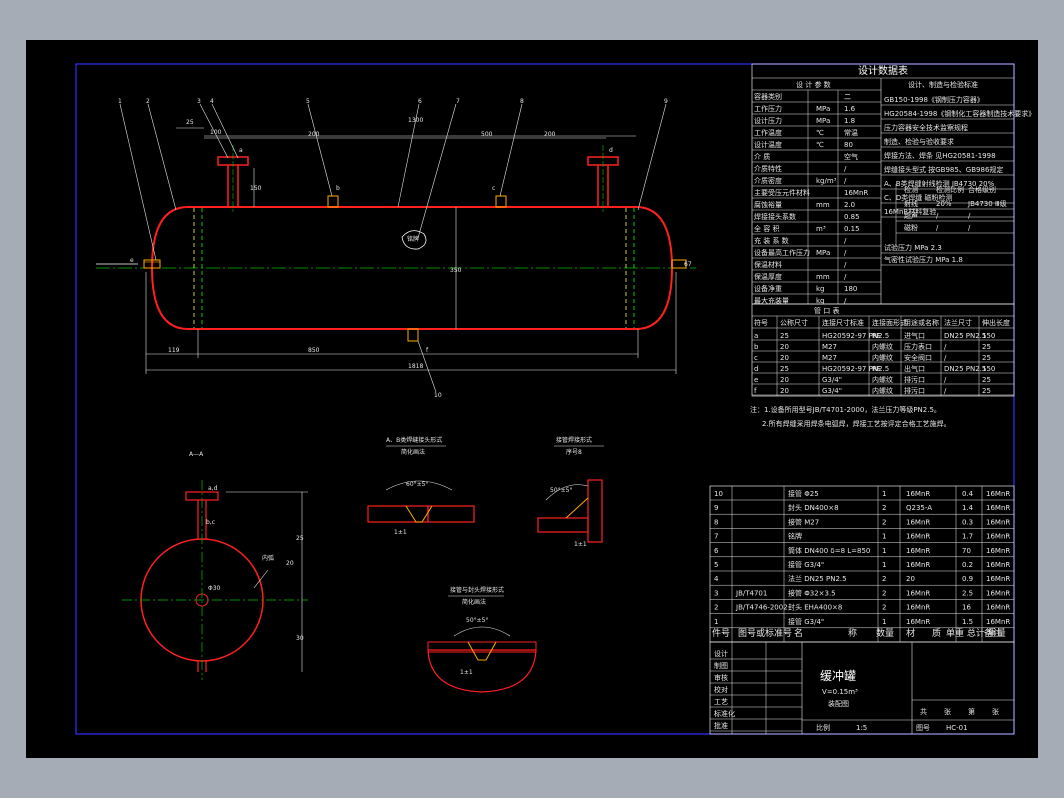 Image resolution: width=1064 pixels, height=798 pixels. What do you see at coordinates (120, 101) in the screenshot?
I see `balloon-1: 1` at bounding box center [120, 101].